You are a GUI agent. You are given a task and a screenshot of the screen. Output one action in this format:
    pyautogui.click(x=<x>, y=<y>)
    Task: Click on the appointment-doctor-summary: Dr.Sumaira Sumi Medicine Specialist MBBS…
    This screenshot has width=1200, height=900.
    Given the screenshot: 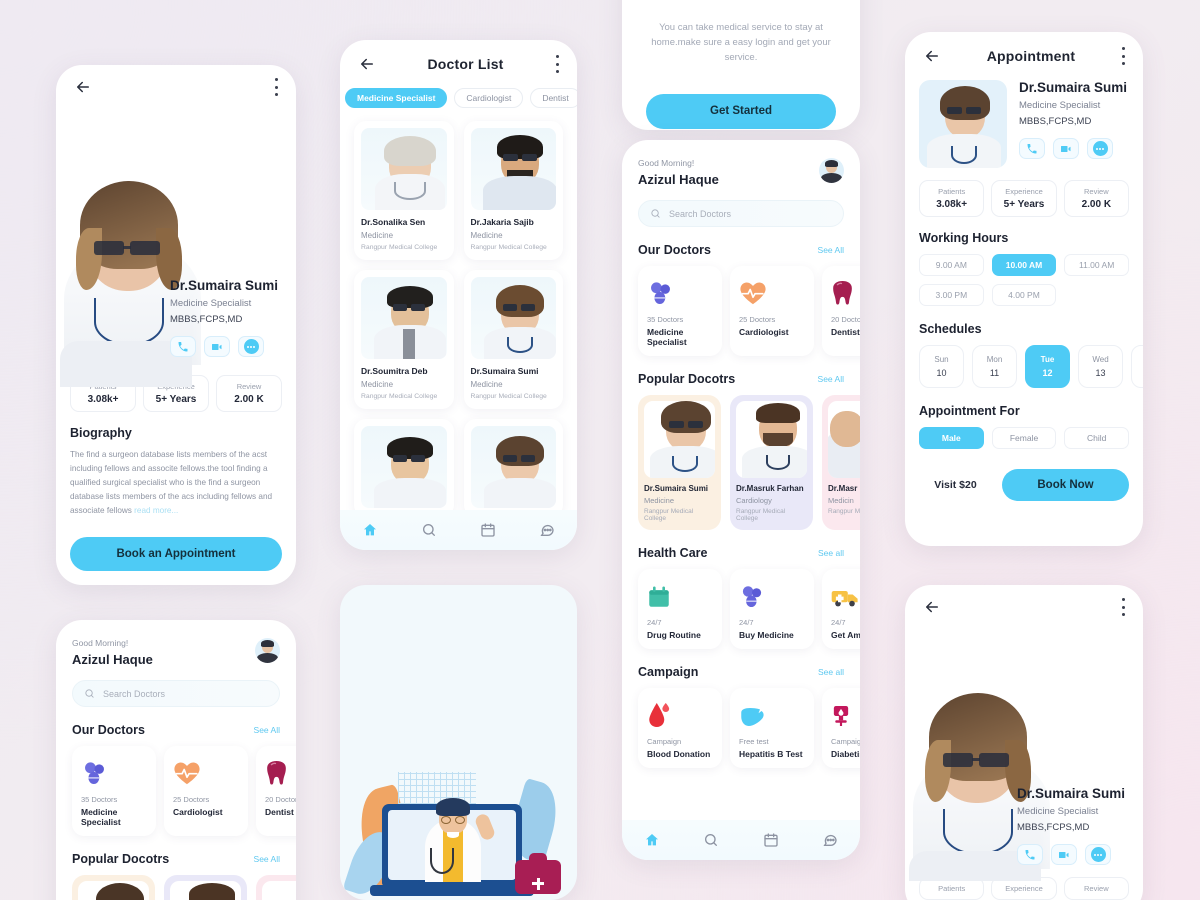 What is the action you would take?
    pyautogui.click(x=1024, y=124)
    